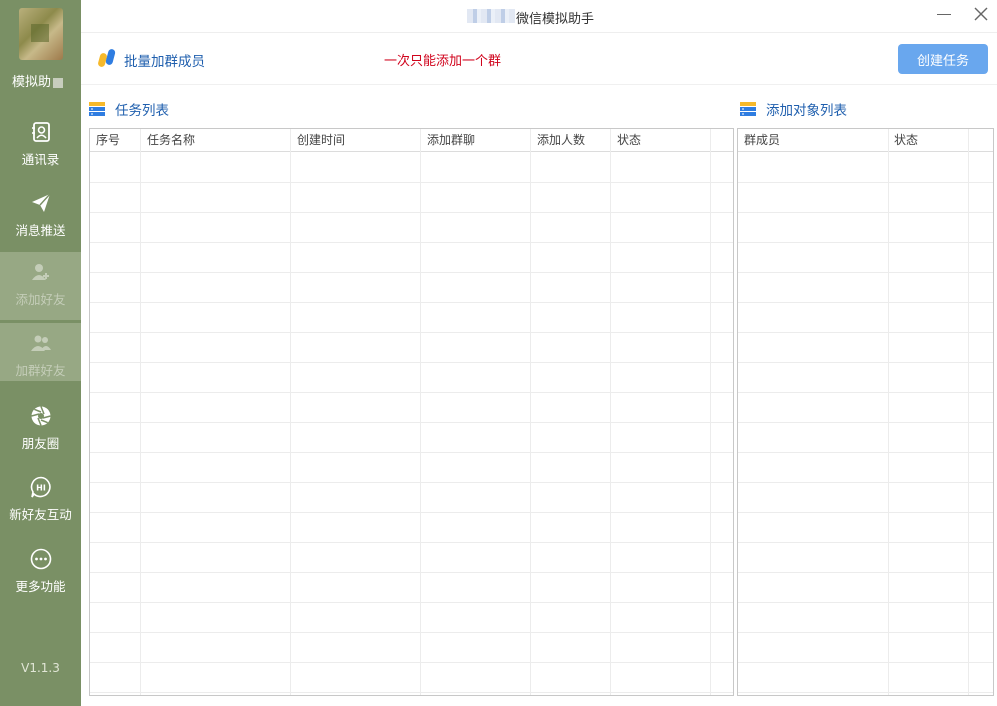 Image resolution: width=997 pixels, height=706 pixels. Describe the element at coordinates (40, 272) in the screenshot. I see `add-user-icon` at that location.